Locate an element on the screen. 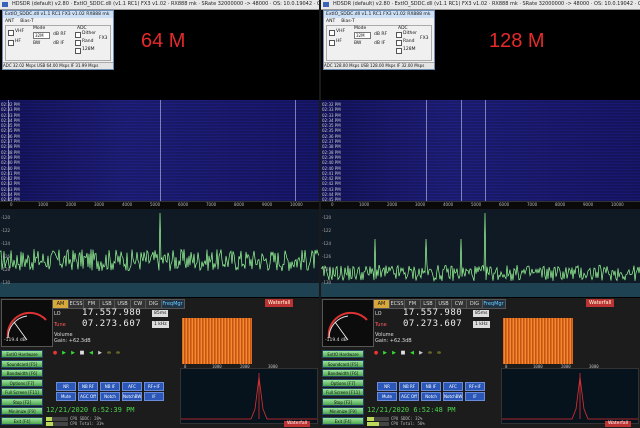 The width and height of the screenshot is (640, 428). waterfall-timestamp: 02:35 PM is located at coordinates (331, 131).